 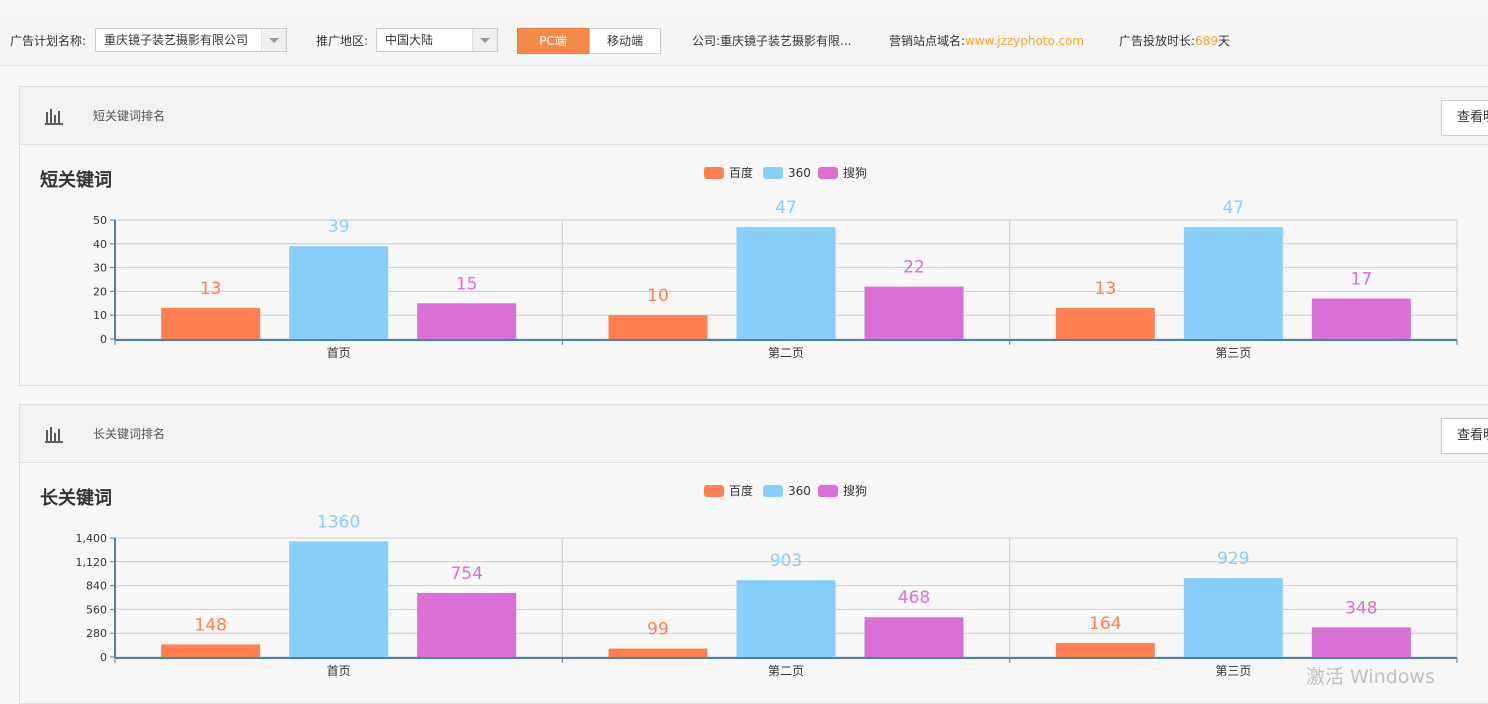 What do you see at coordinates (658, 630) in the screenshot?
I see `data-label: 99` at bounding box center [658, 630].